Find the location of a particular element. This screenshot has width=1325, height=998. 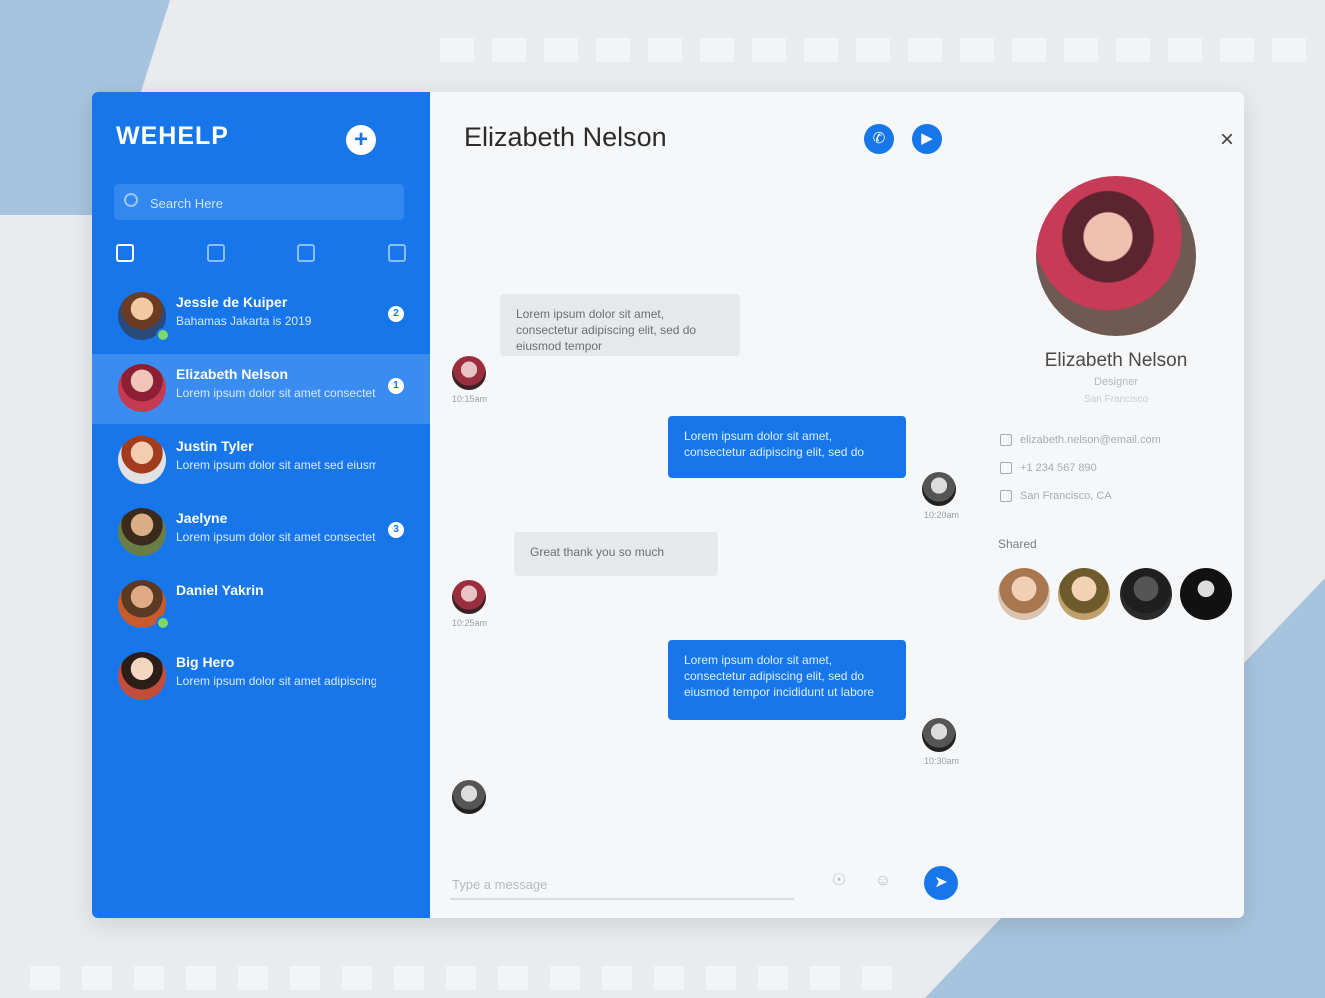

message-time: 10:15am is located at coordinates (470, 399).